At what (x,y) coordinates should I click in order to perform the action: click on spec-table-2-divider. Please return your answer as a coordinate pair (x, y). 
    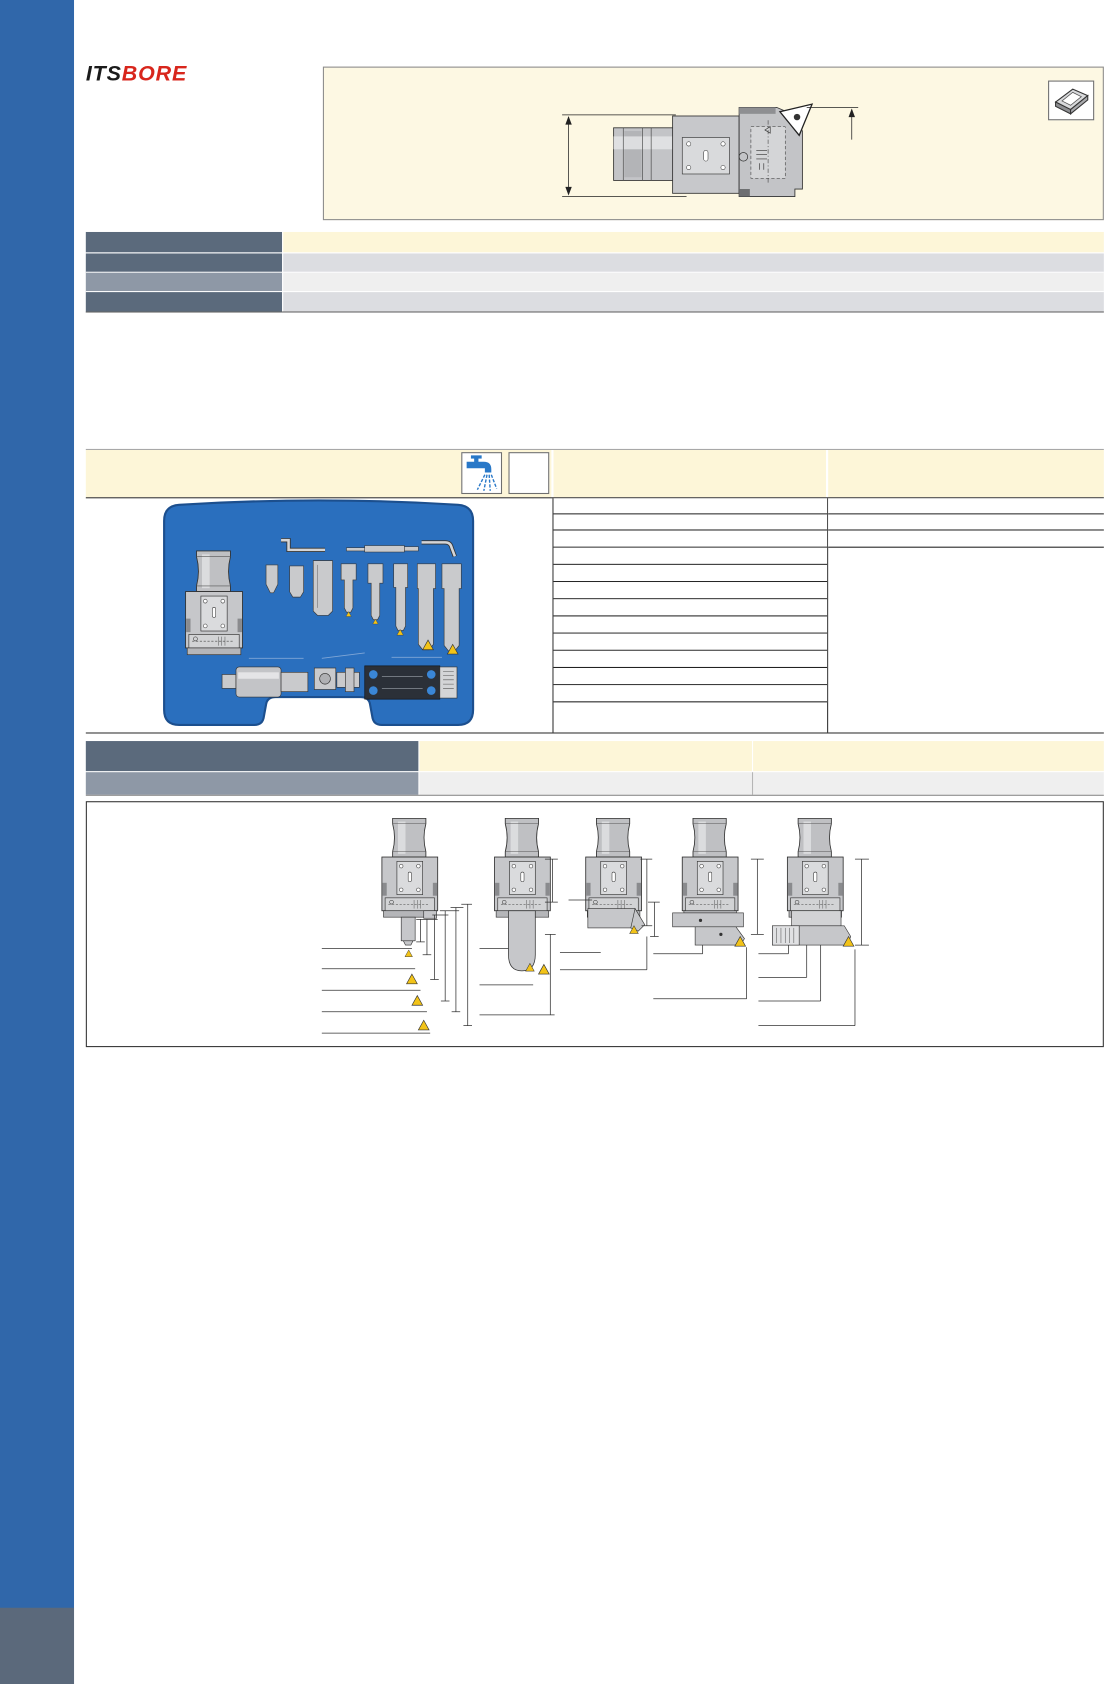
    Looking at the image, I should click on (752, 783).